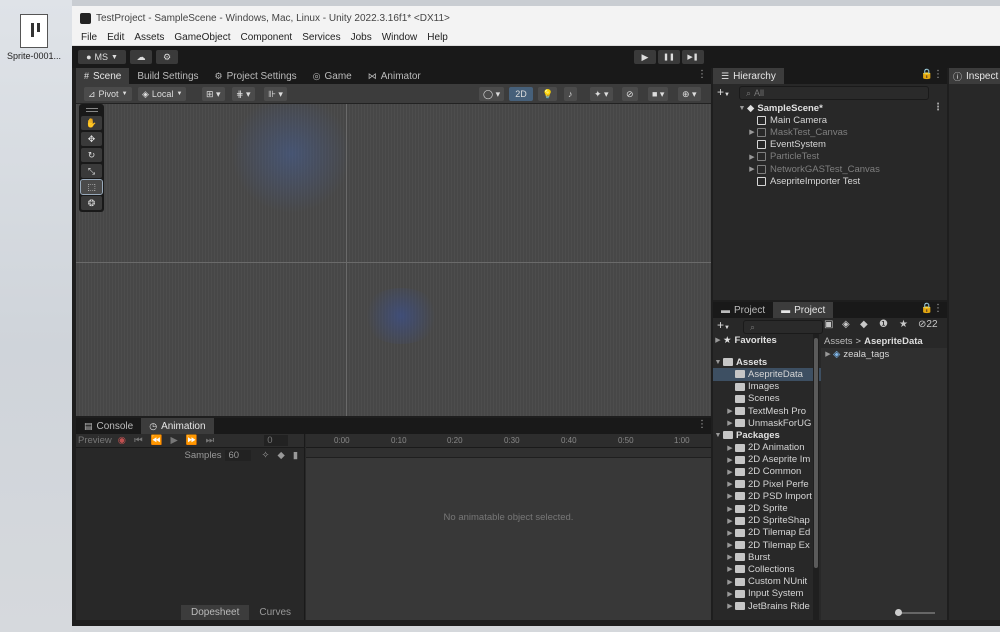 This screenshot has height=632, width=1000. What do you see at coordinates (928, 324) in the screenshot?
I see `hidden-packages-button: ⊘22` at bounding box center [928, 324].